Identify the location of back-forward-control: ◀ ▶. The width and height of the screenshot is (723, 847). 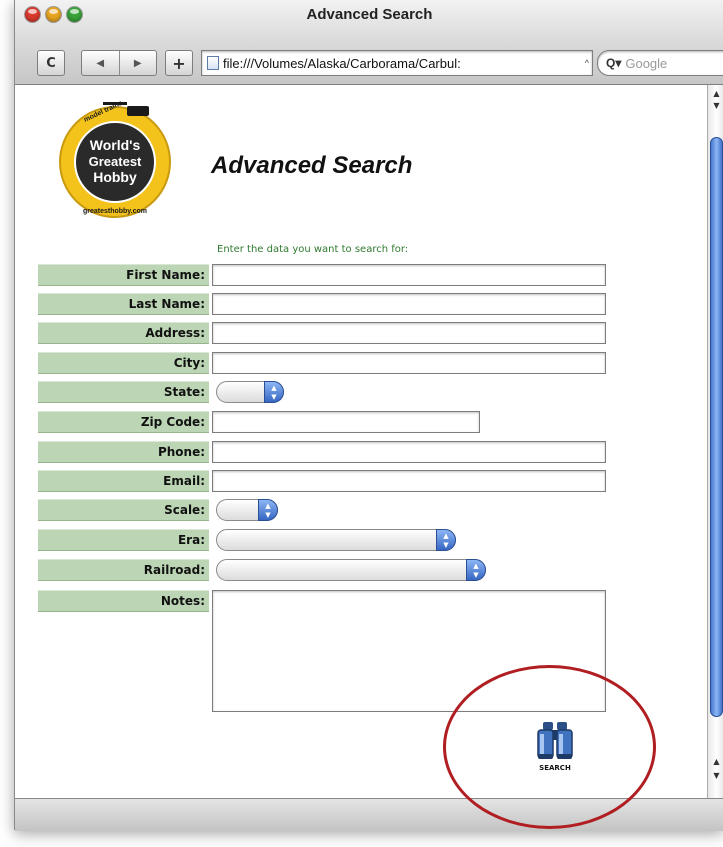
(119, 63).